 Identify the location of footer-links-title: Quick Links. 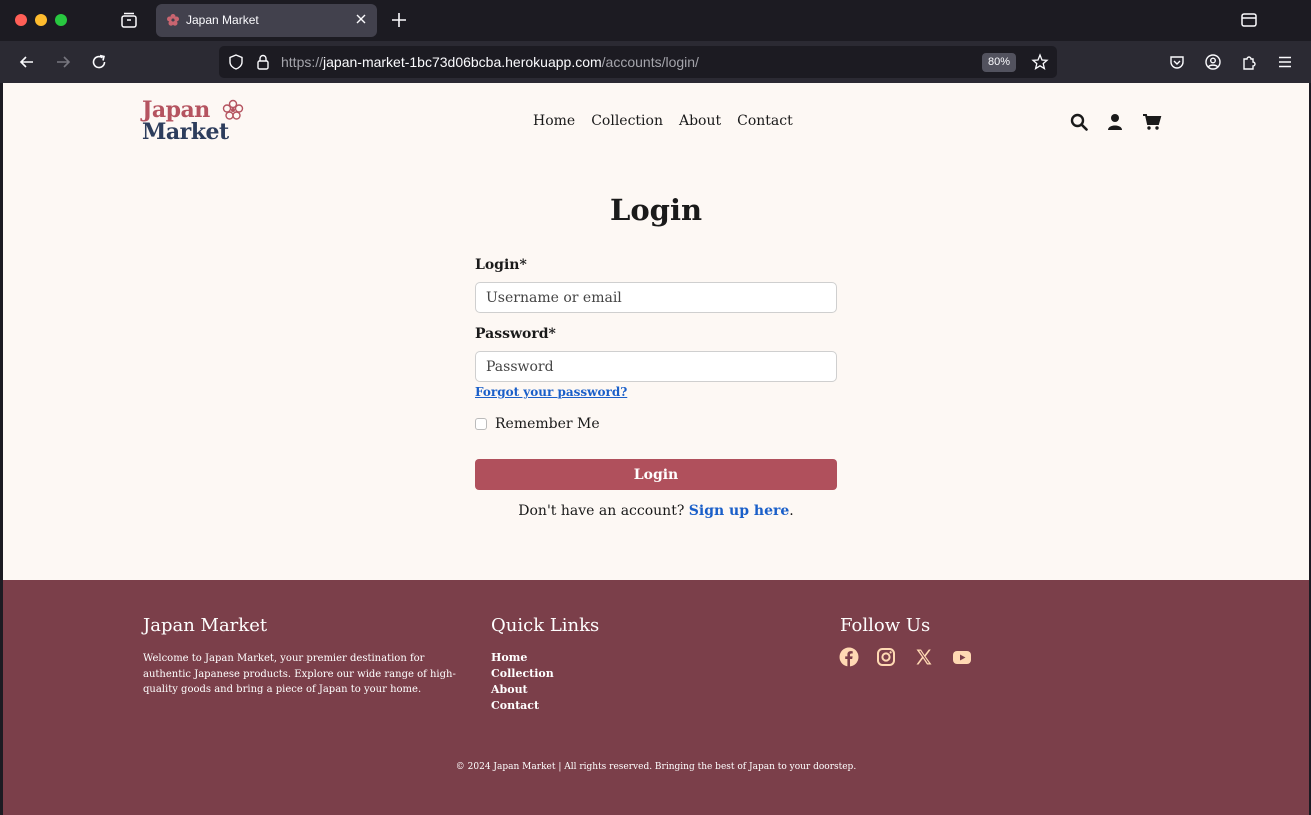
(545, 625).